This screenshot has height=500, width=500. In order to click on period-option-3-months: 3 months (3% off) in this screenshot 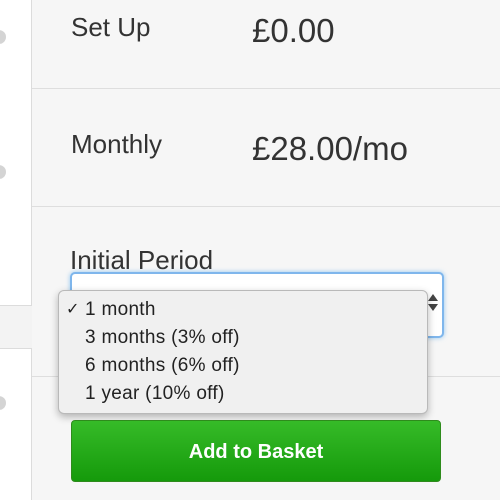, I will do `click(243, 338)`.